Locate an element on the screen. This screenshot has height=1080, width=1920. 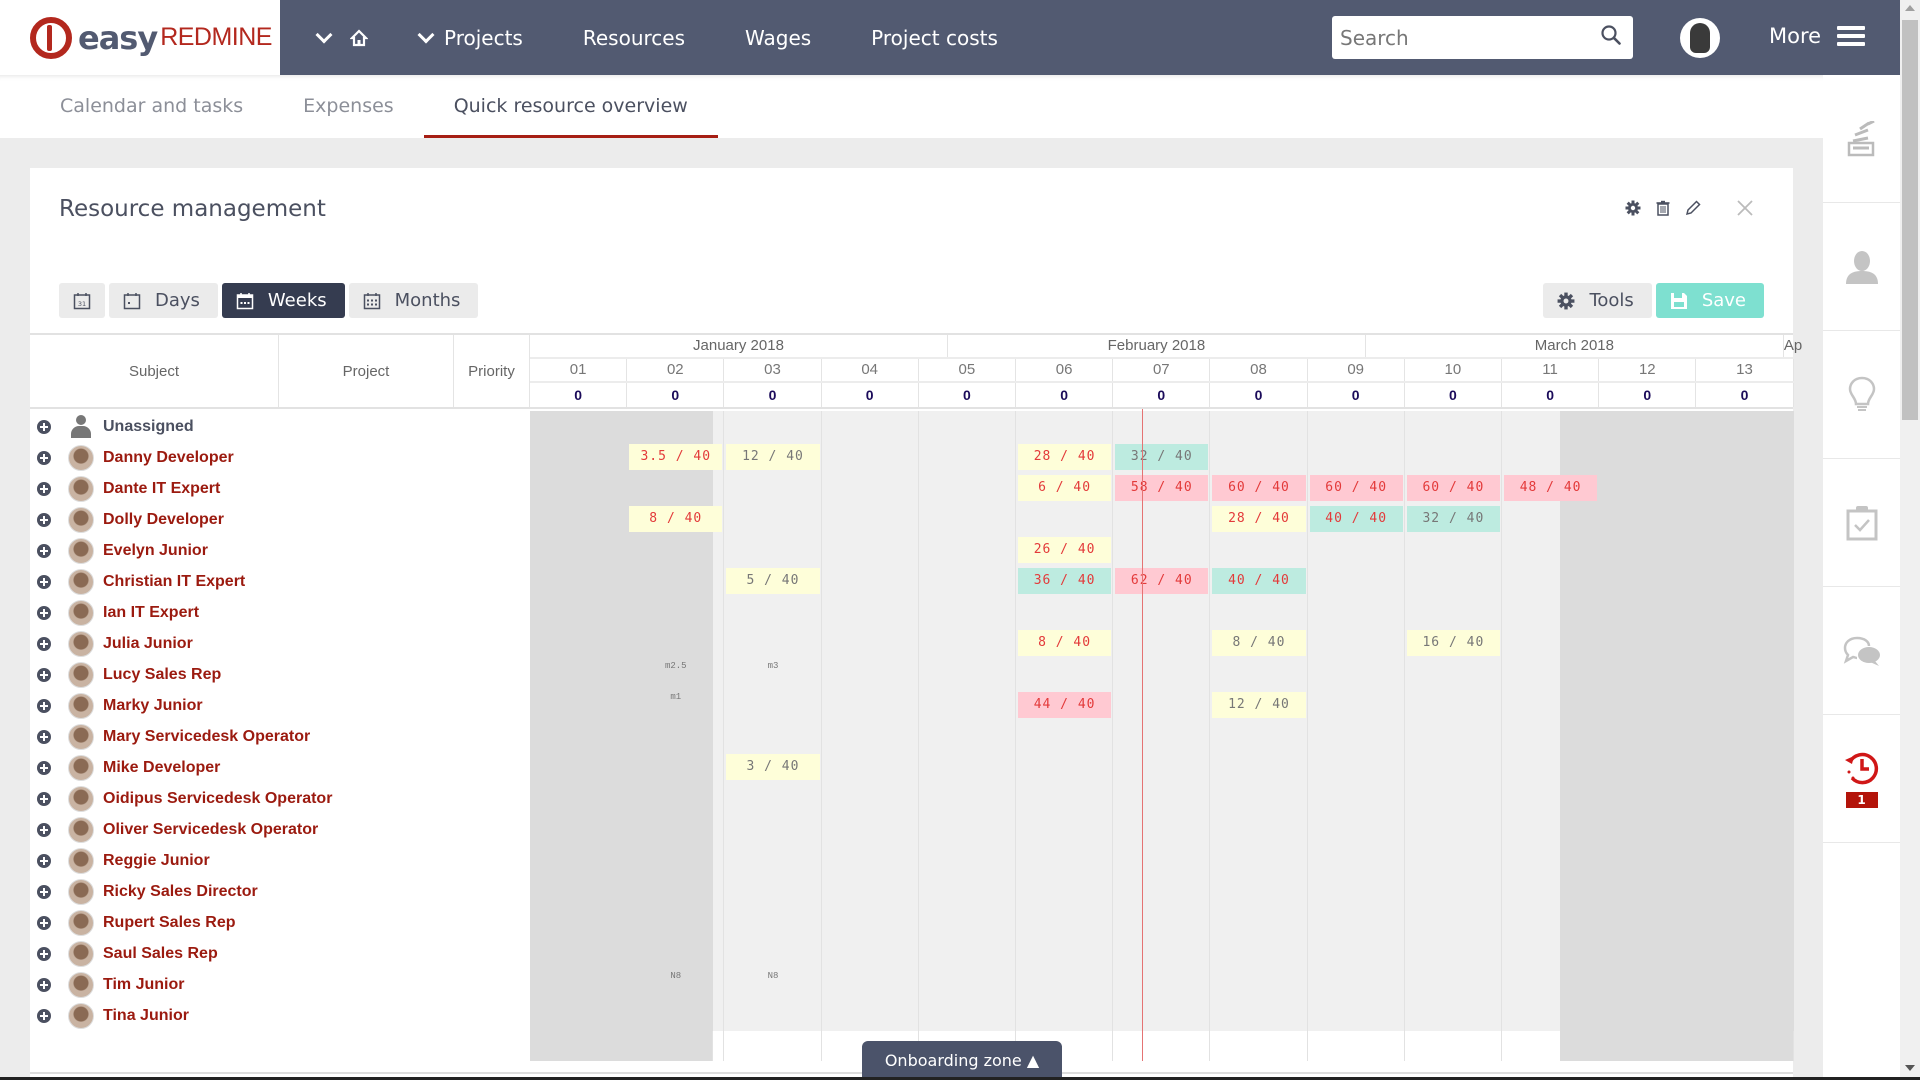
week-header: 11 is located at coordinates (1551, 370).